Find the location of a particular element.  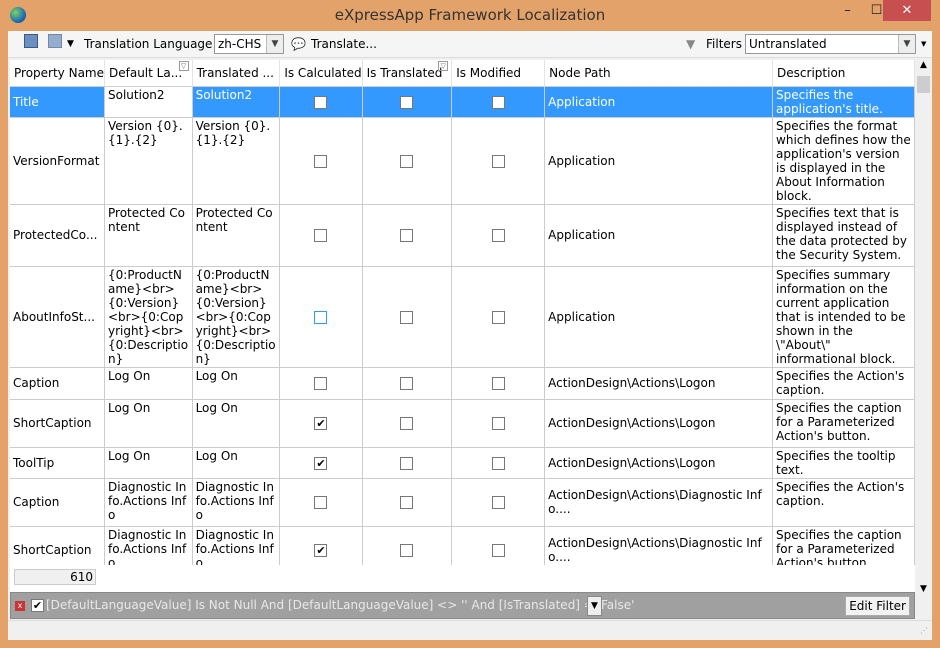

toolbar-overflow-icon: ▼ is located at coordinates (923, 44).